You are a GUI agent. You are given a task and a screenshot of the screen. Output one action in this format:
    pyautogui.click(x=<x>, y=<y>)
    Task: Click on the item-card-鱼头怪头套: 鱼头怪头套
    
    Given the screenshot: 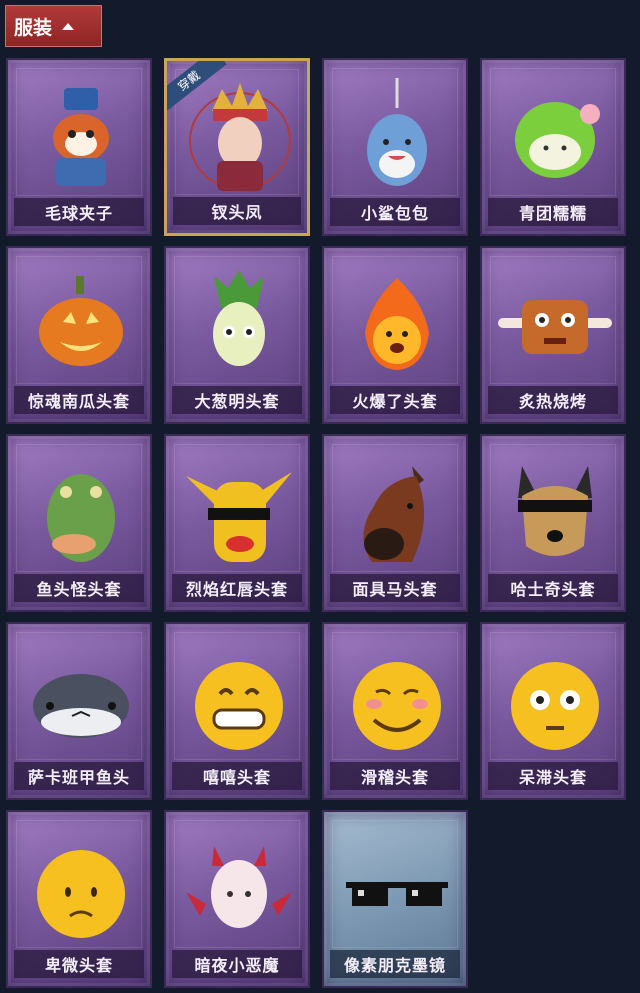 What is the action you would take?
    pyautogui.click(x=79, y=523)
    